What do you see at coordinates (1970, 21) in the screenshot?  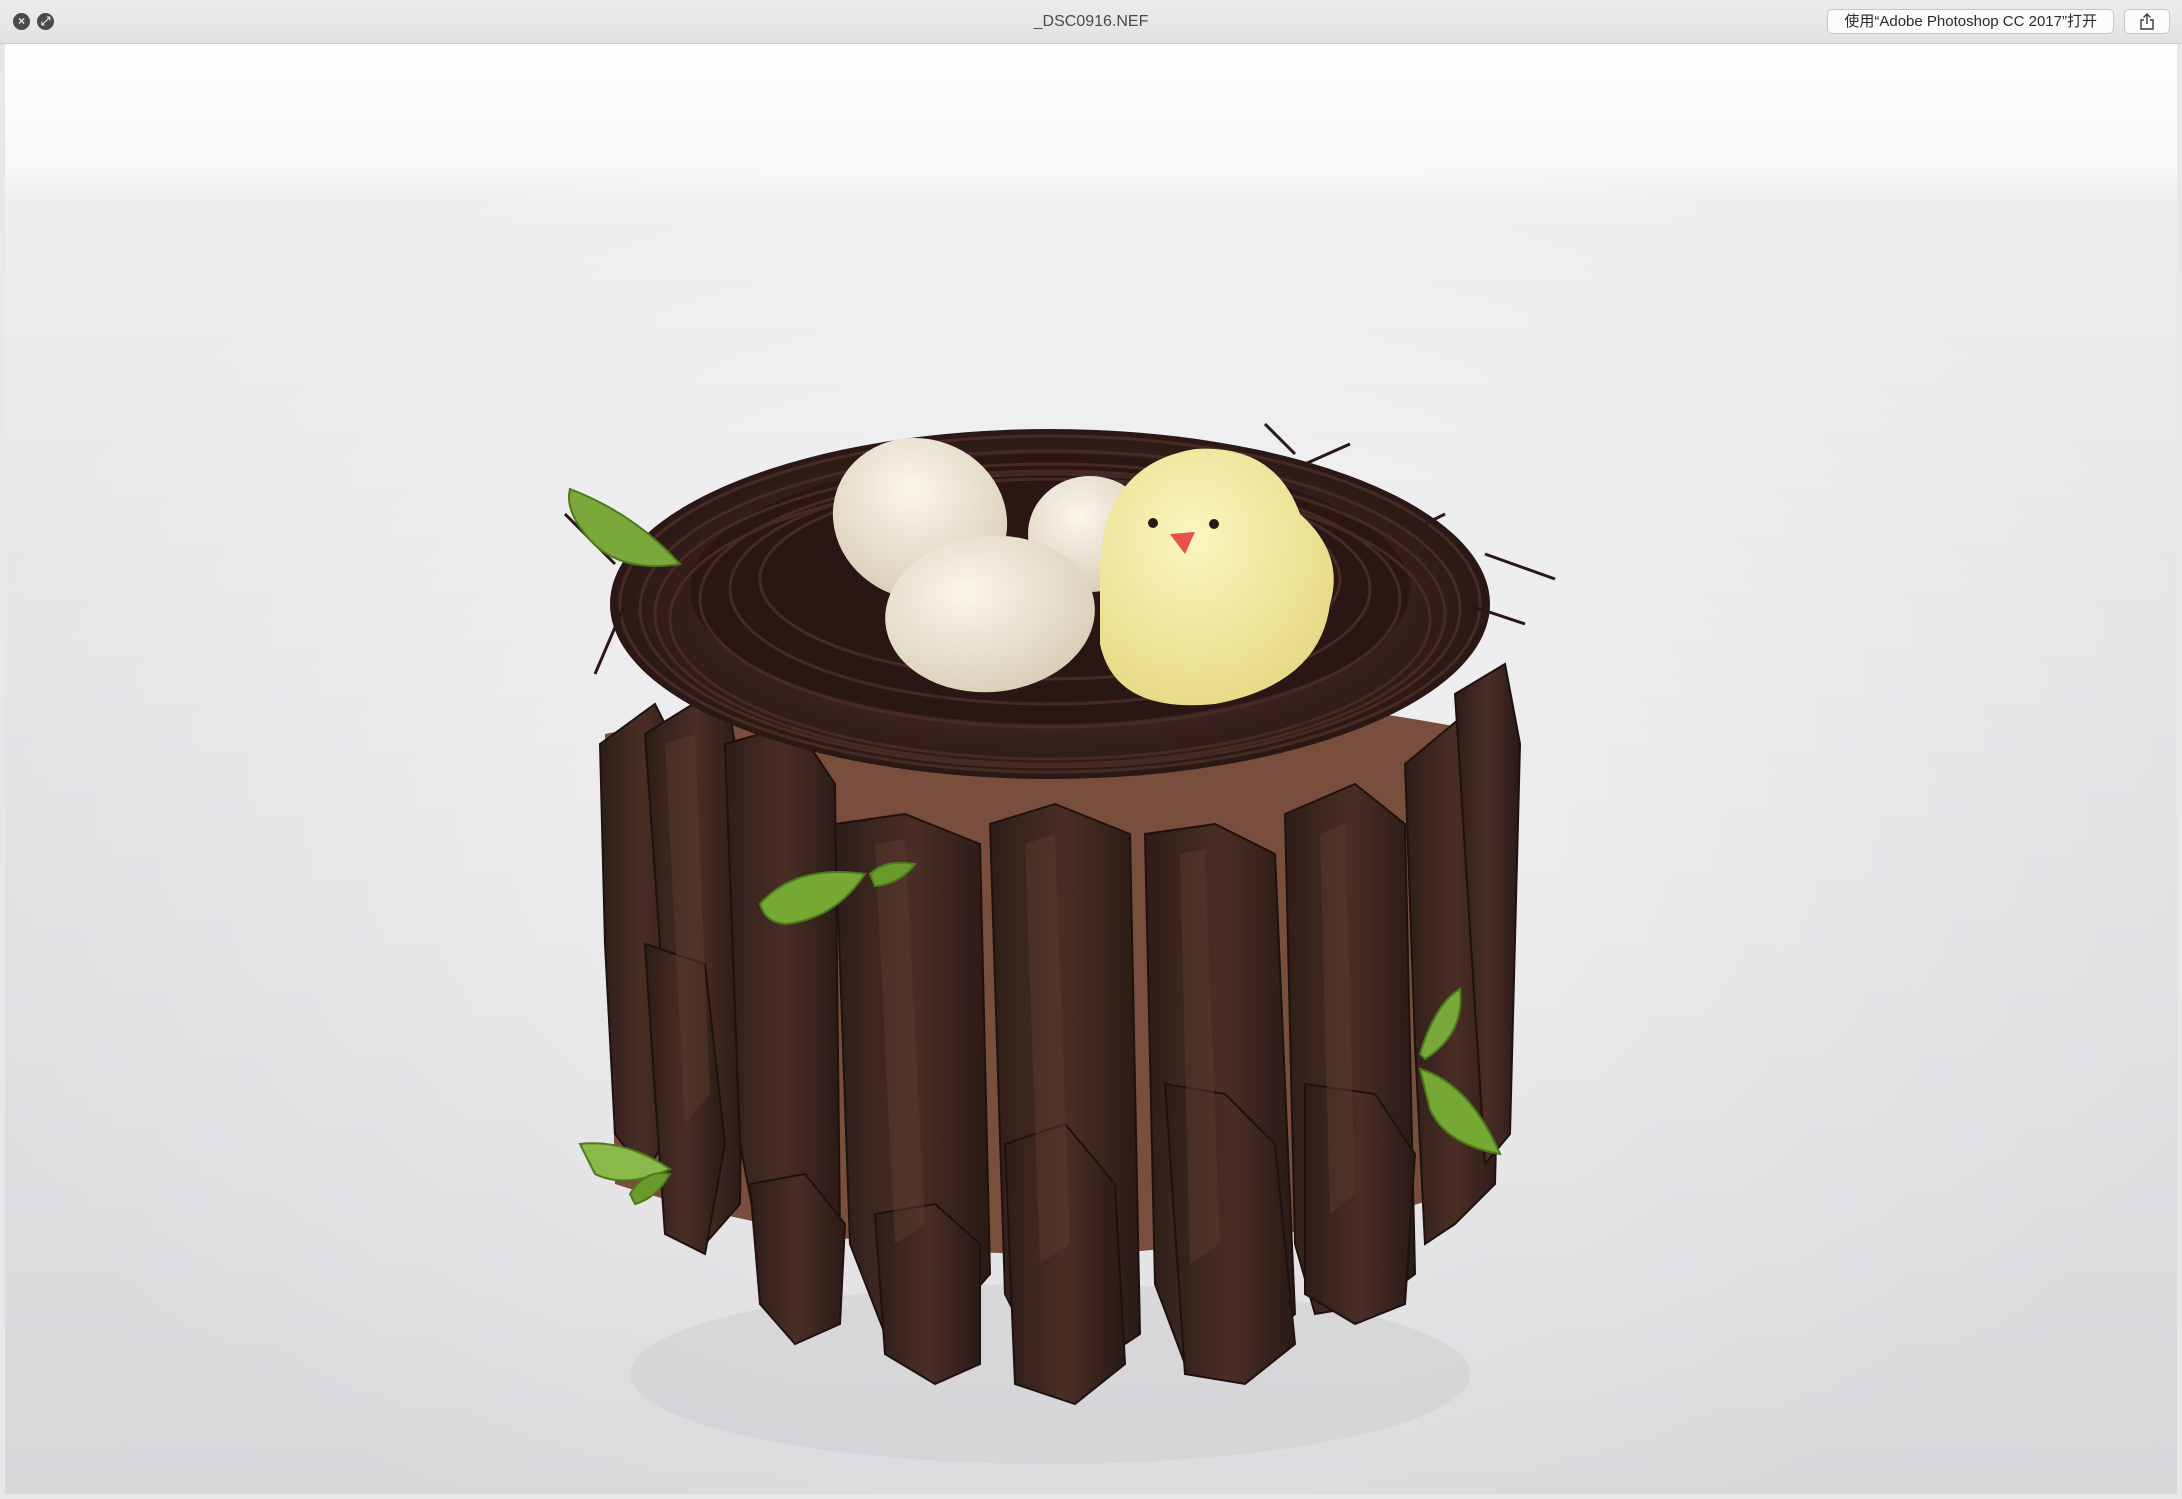 I see `open-with-photoshop-button: 使用“Adobe Photoshop CC 2017”打开` at bounding box center [1970, 21].